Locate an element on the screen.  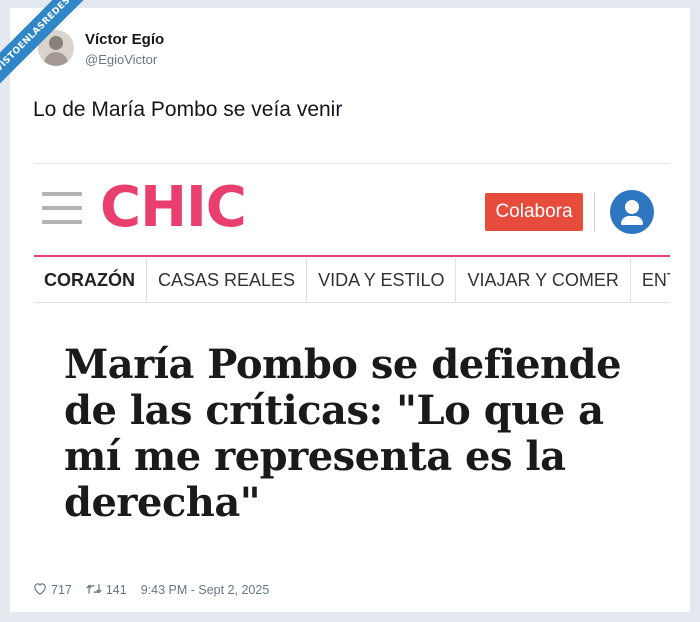
author-name: Víctor Egío is located at coordinates (124, 39).